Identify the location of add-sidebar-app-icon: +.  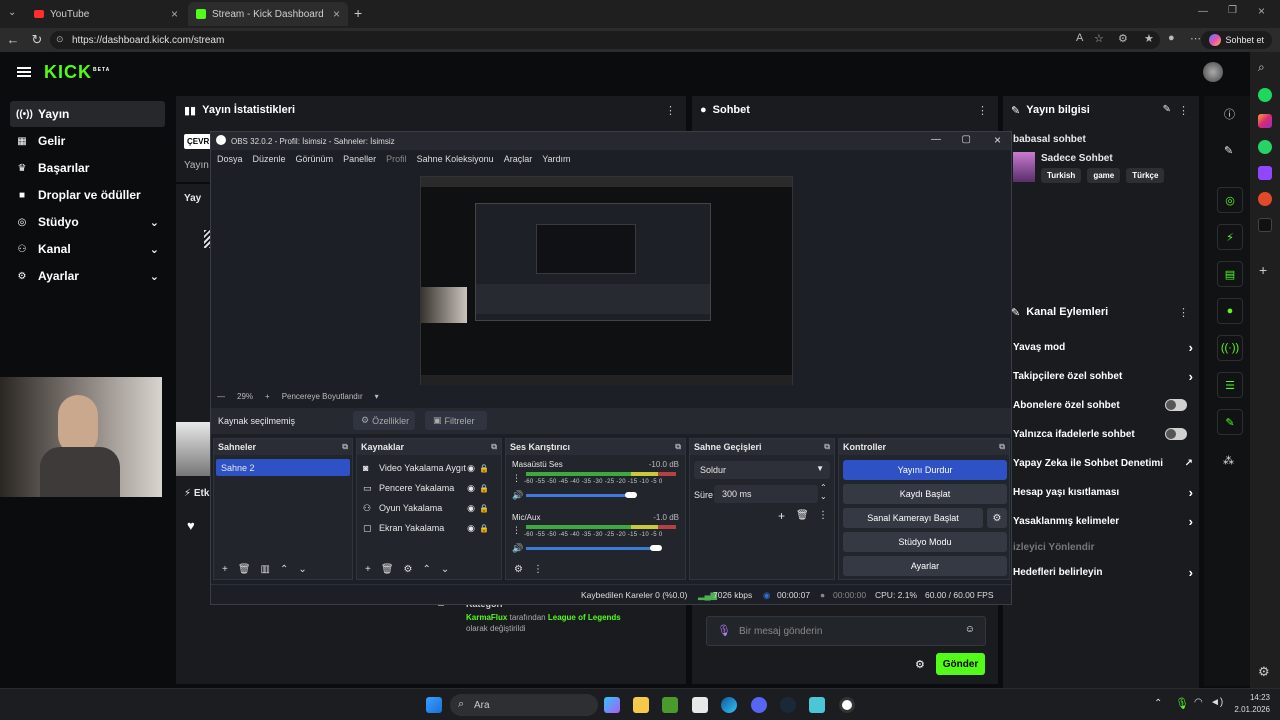
(1263, 270).